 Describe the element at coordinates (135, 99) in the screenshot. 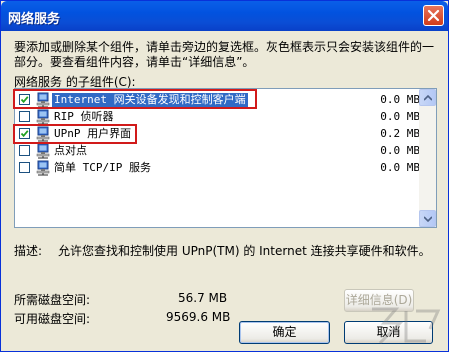

I see `highlight-box-internet-gateway` at that location.